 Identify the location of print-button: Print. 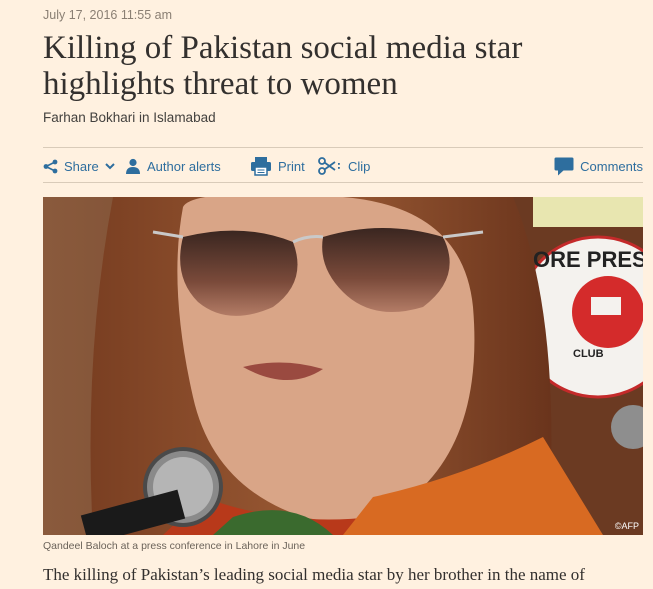
(277, 166).